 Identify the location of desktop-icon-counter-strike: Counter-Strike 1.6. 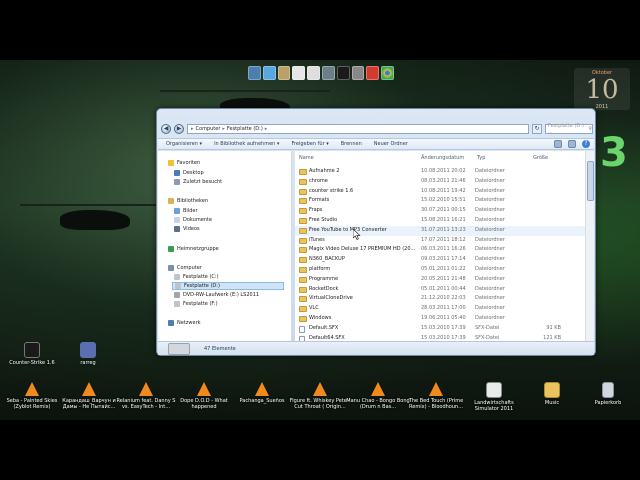
(32, 354).